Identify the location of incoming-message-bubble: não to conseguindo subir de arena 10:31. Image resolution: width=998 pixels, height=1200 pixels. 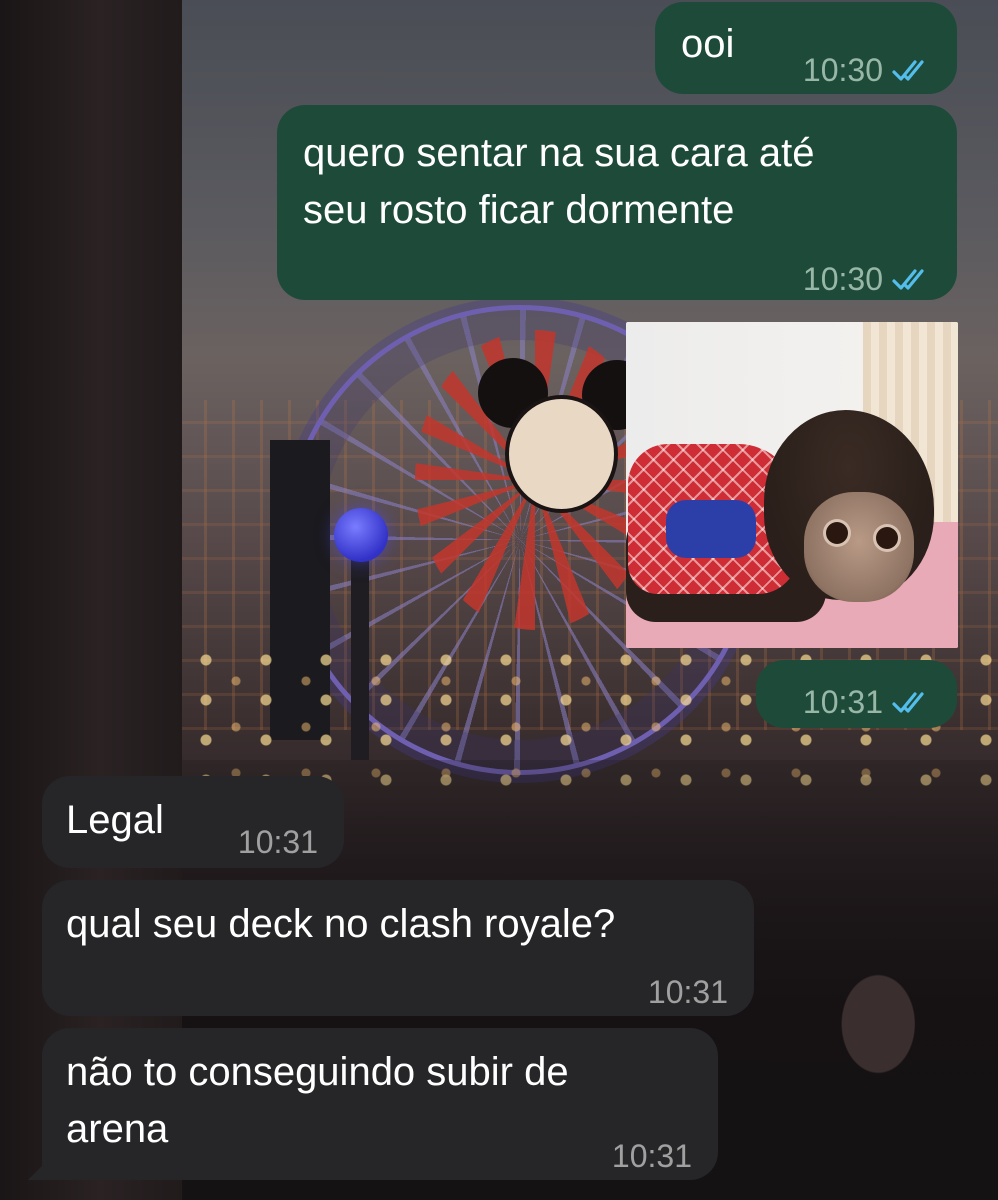
(380, 1104).